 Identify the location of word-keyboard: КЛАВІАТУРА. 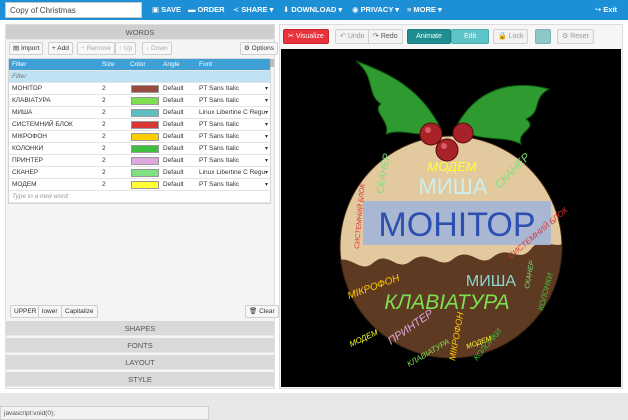
(446, 302).